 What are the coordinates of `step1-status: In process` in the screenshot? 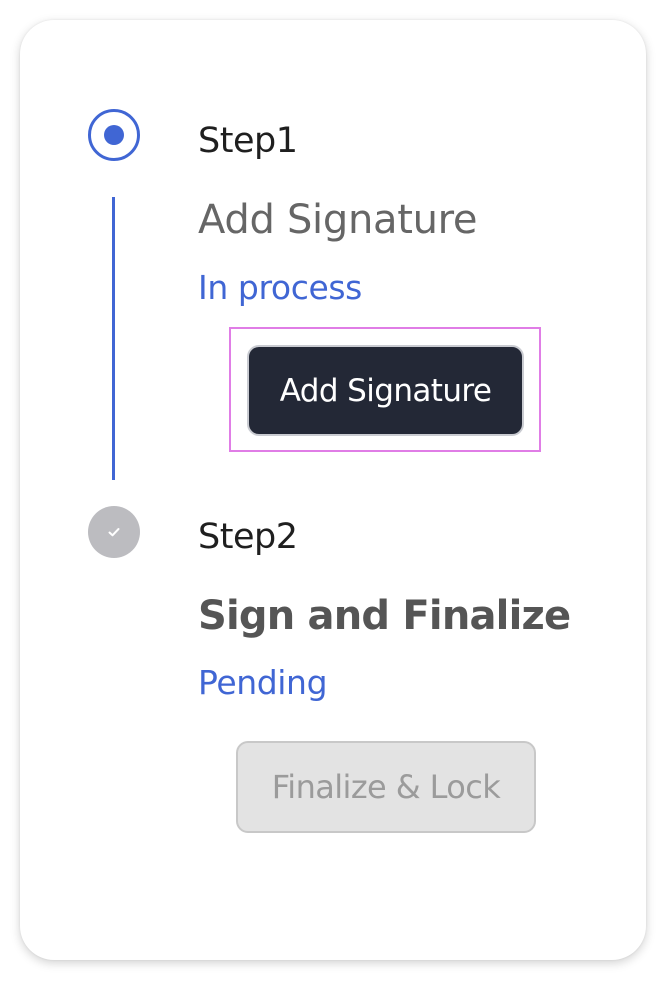 It's located at (280, 287).